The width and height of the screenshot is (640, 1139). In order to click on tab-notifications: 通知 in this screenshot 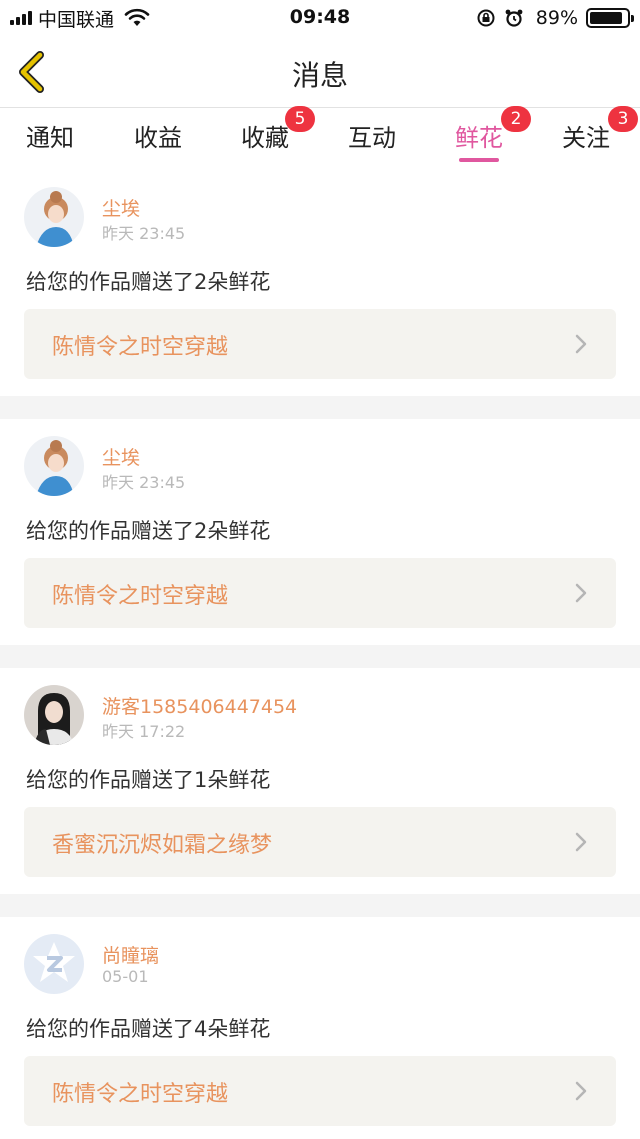, I will do `click(50, 140)`.